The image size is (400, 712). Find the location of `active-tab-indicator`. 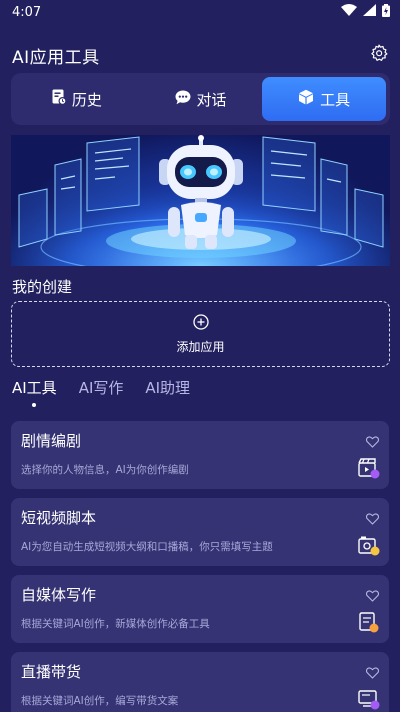

active-tab-indicator is located at coordinates (34, 405).